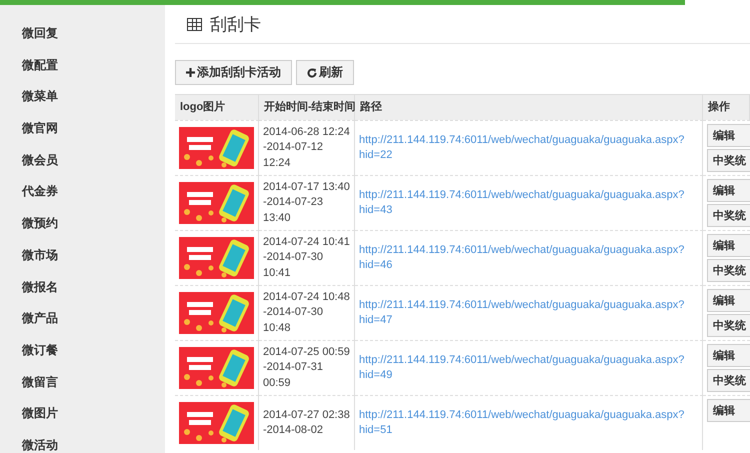  What do you see at coordinates (235, 25) in the screenshot?
I see `page-title: 刮刮卡` at bounding box center [235, 25].